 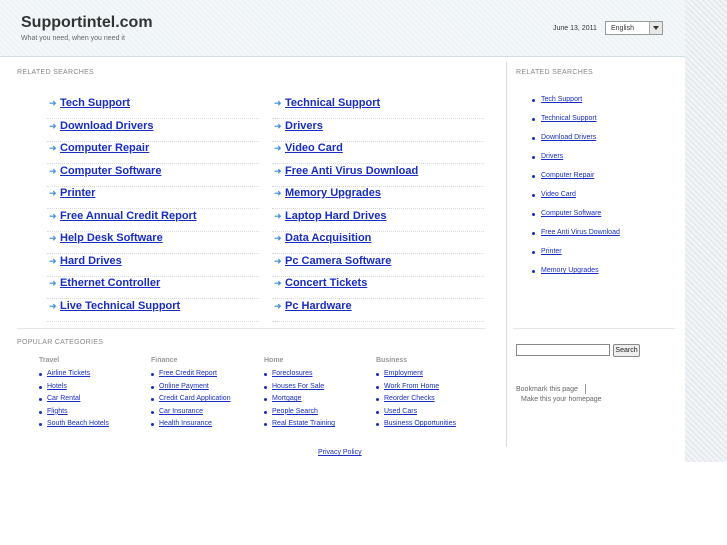 I want to click on related-search-item: ➜ Technical Support, so click(x=378, y=107).